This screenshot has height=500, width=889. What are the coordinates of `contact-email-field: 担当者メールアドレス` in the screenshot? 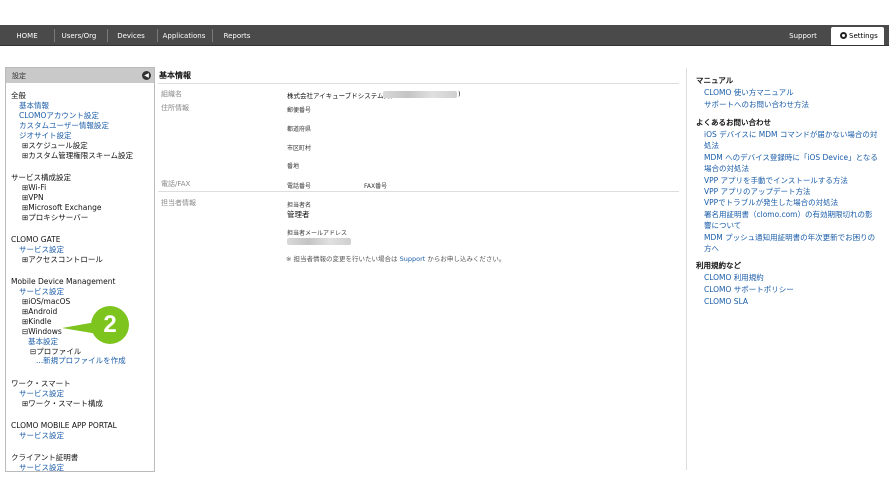 It's located at (317, 233).